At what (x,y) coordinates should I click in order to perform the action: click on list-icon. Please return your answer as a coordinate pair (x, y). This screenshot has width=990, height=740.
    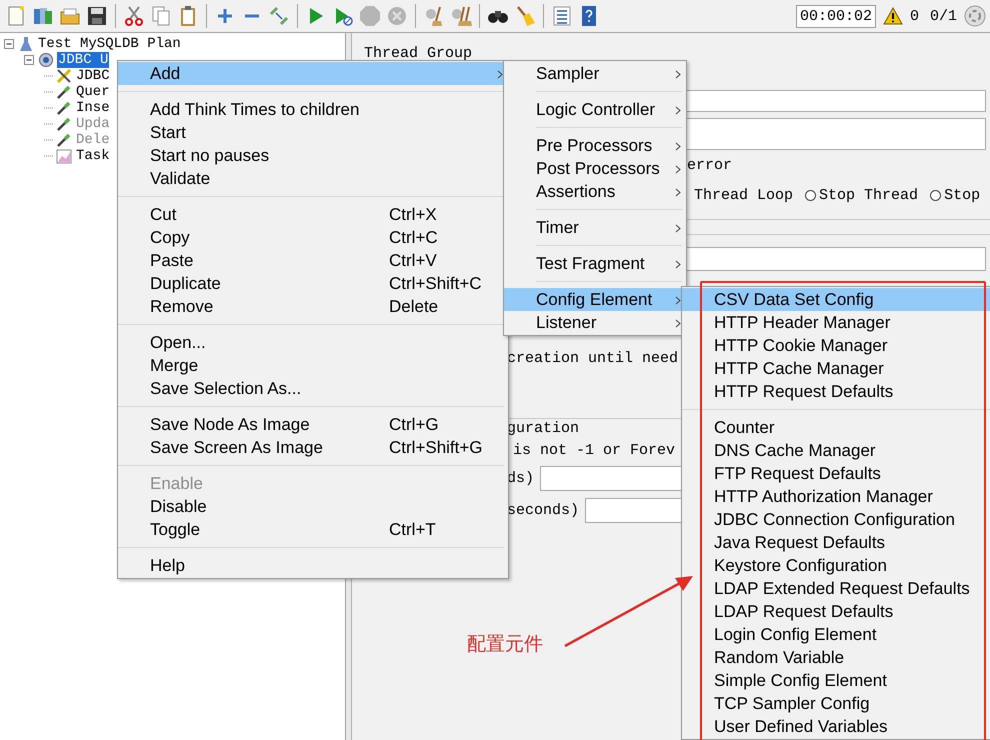
    Looking at the image, I should click on (562, 16).